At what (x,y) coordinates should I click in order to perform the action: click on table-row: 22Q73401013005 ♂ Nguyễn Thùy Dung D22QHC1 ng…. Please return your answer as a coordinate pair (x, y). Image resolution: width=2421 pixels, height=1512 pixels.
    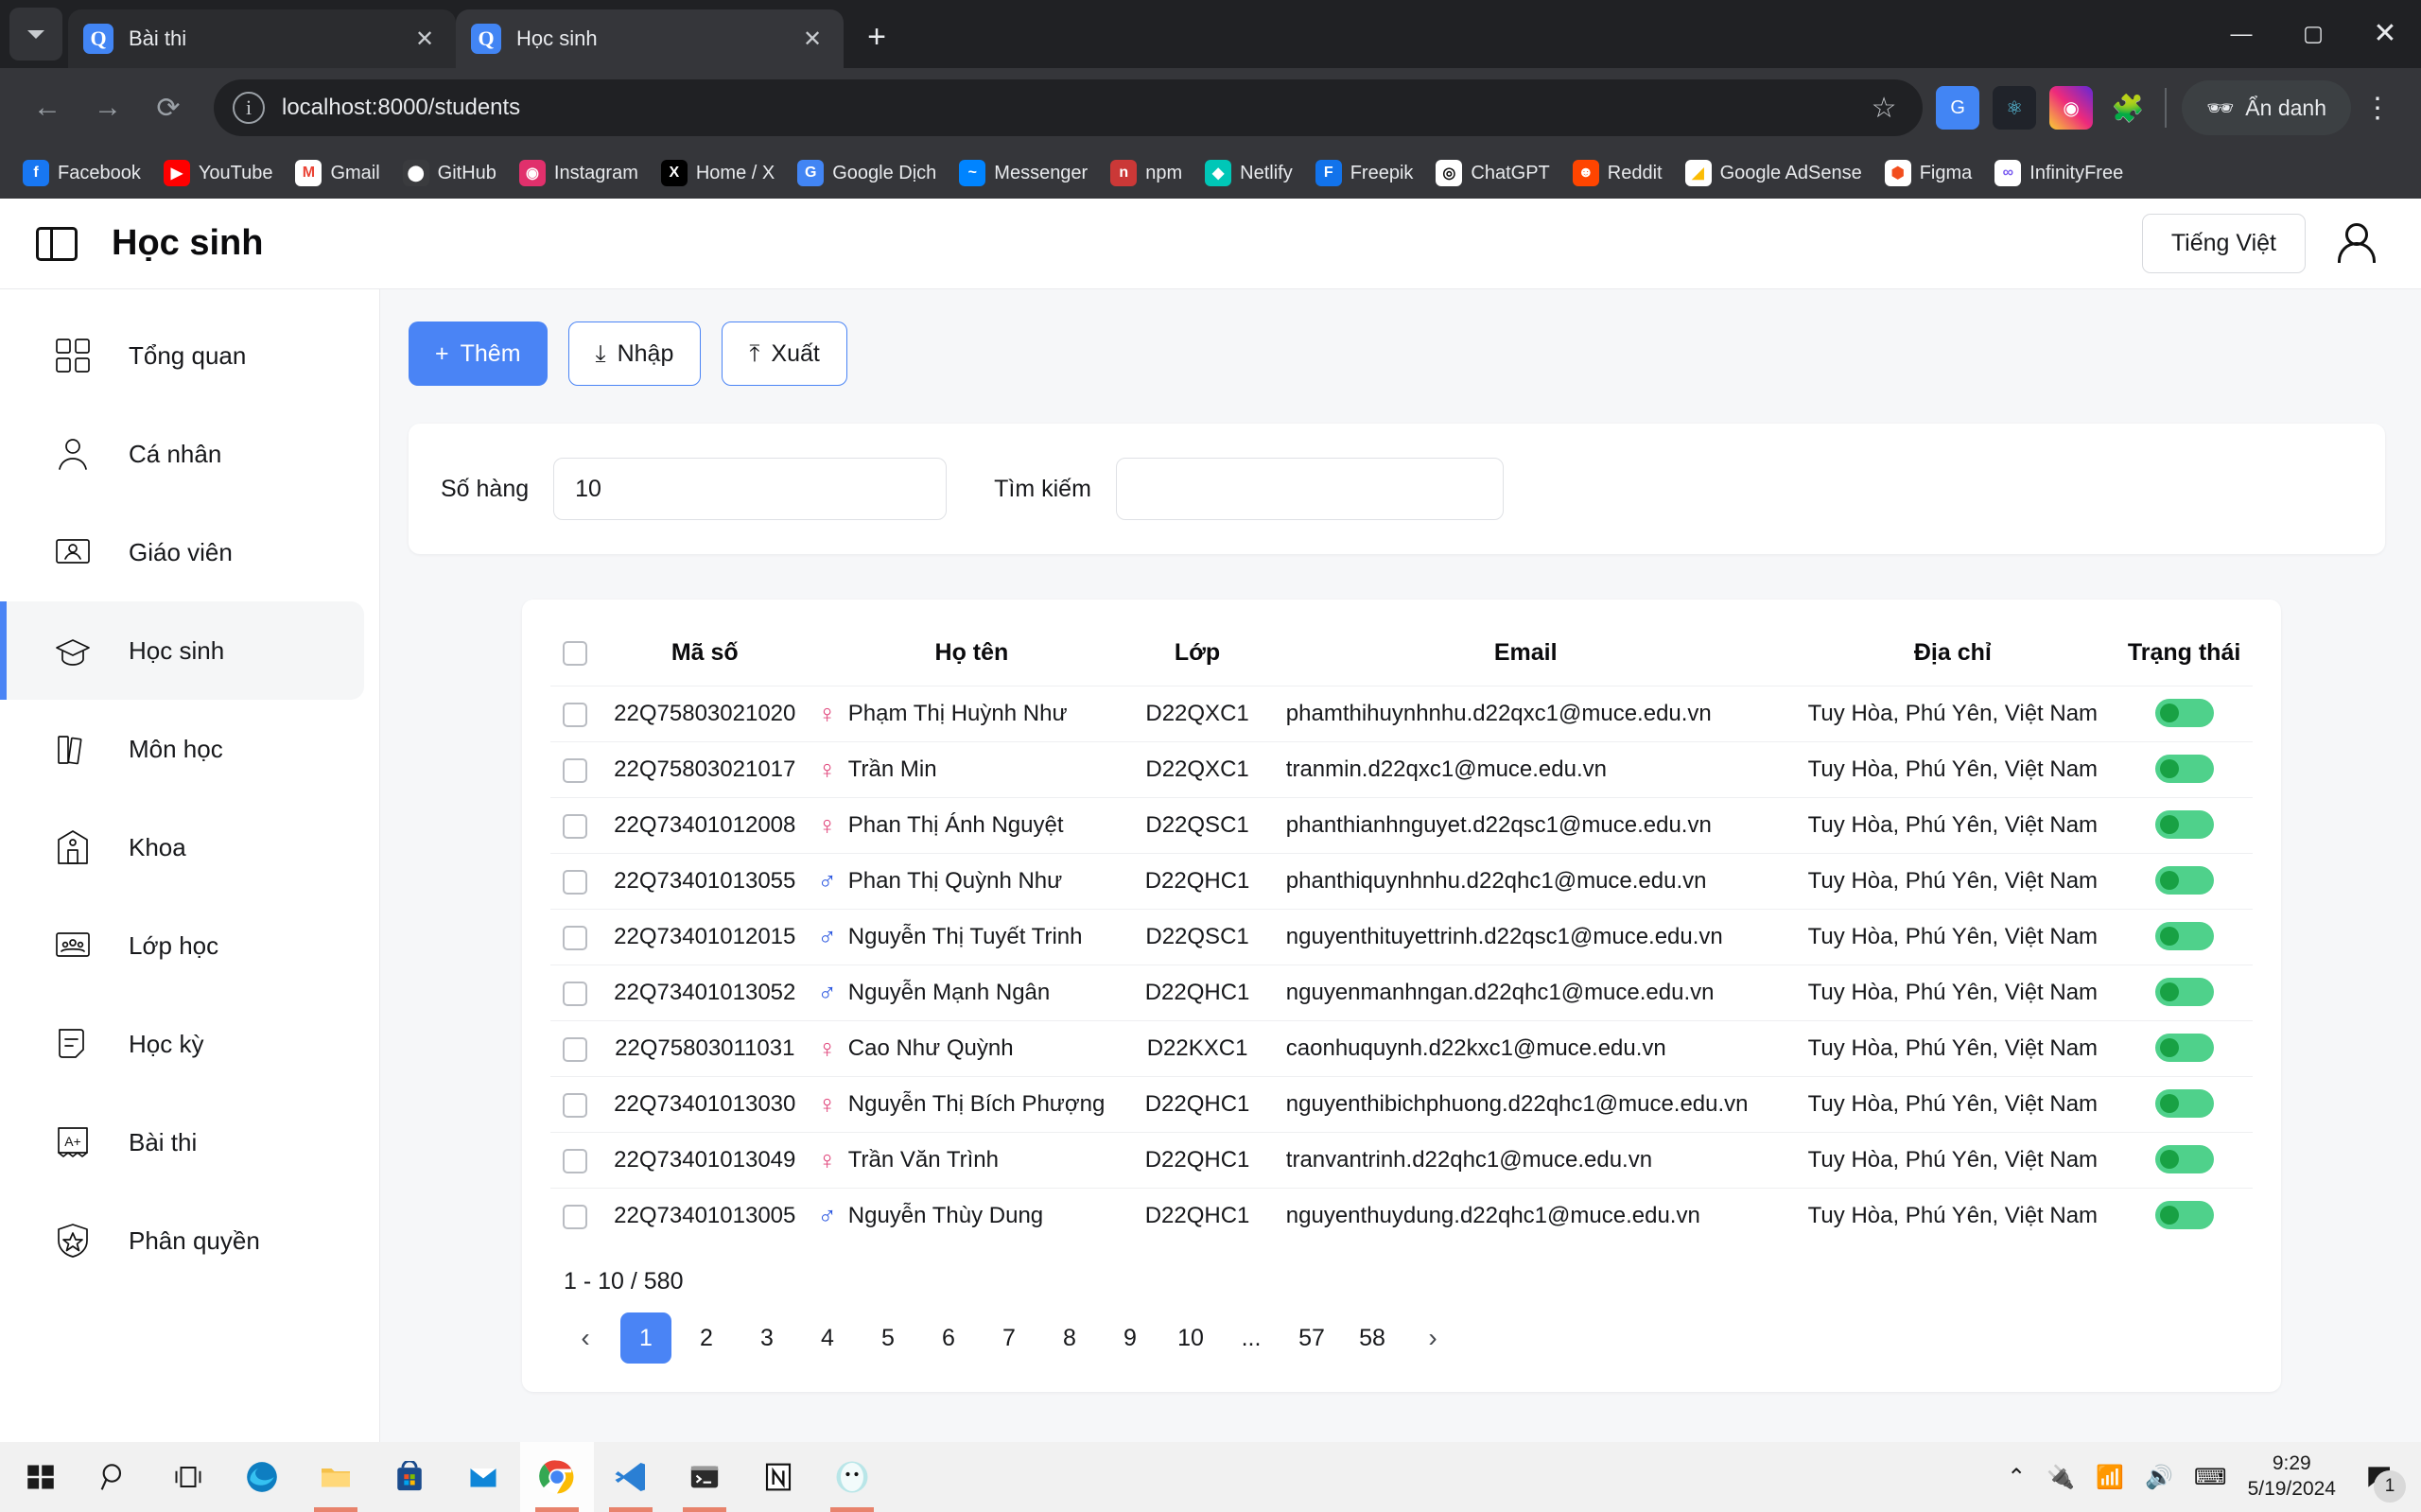
    Looking at the image, I should click on (1401, 1215).